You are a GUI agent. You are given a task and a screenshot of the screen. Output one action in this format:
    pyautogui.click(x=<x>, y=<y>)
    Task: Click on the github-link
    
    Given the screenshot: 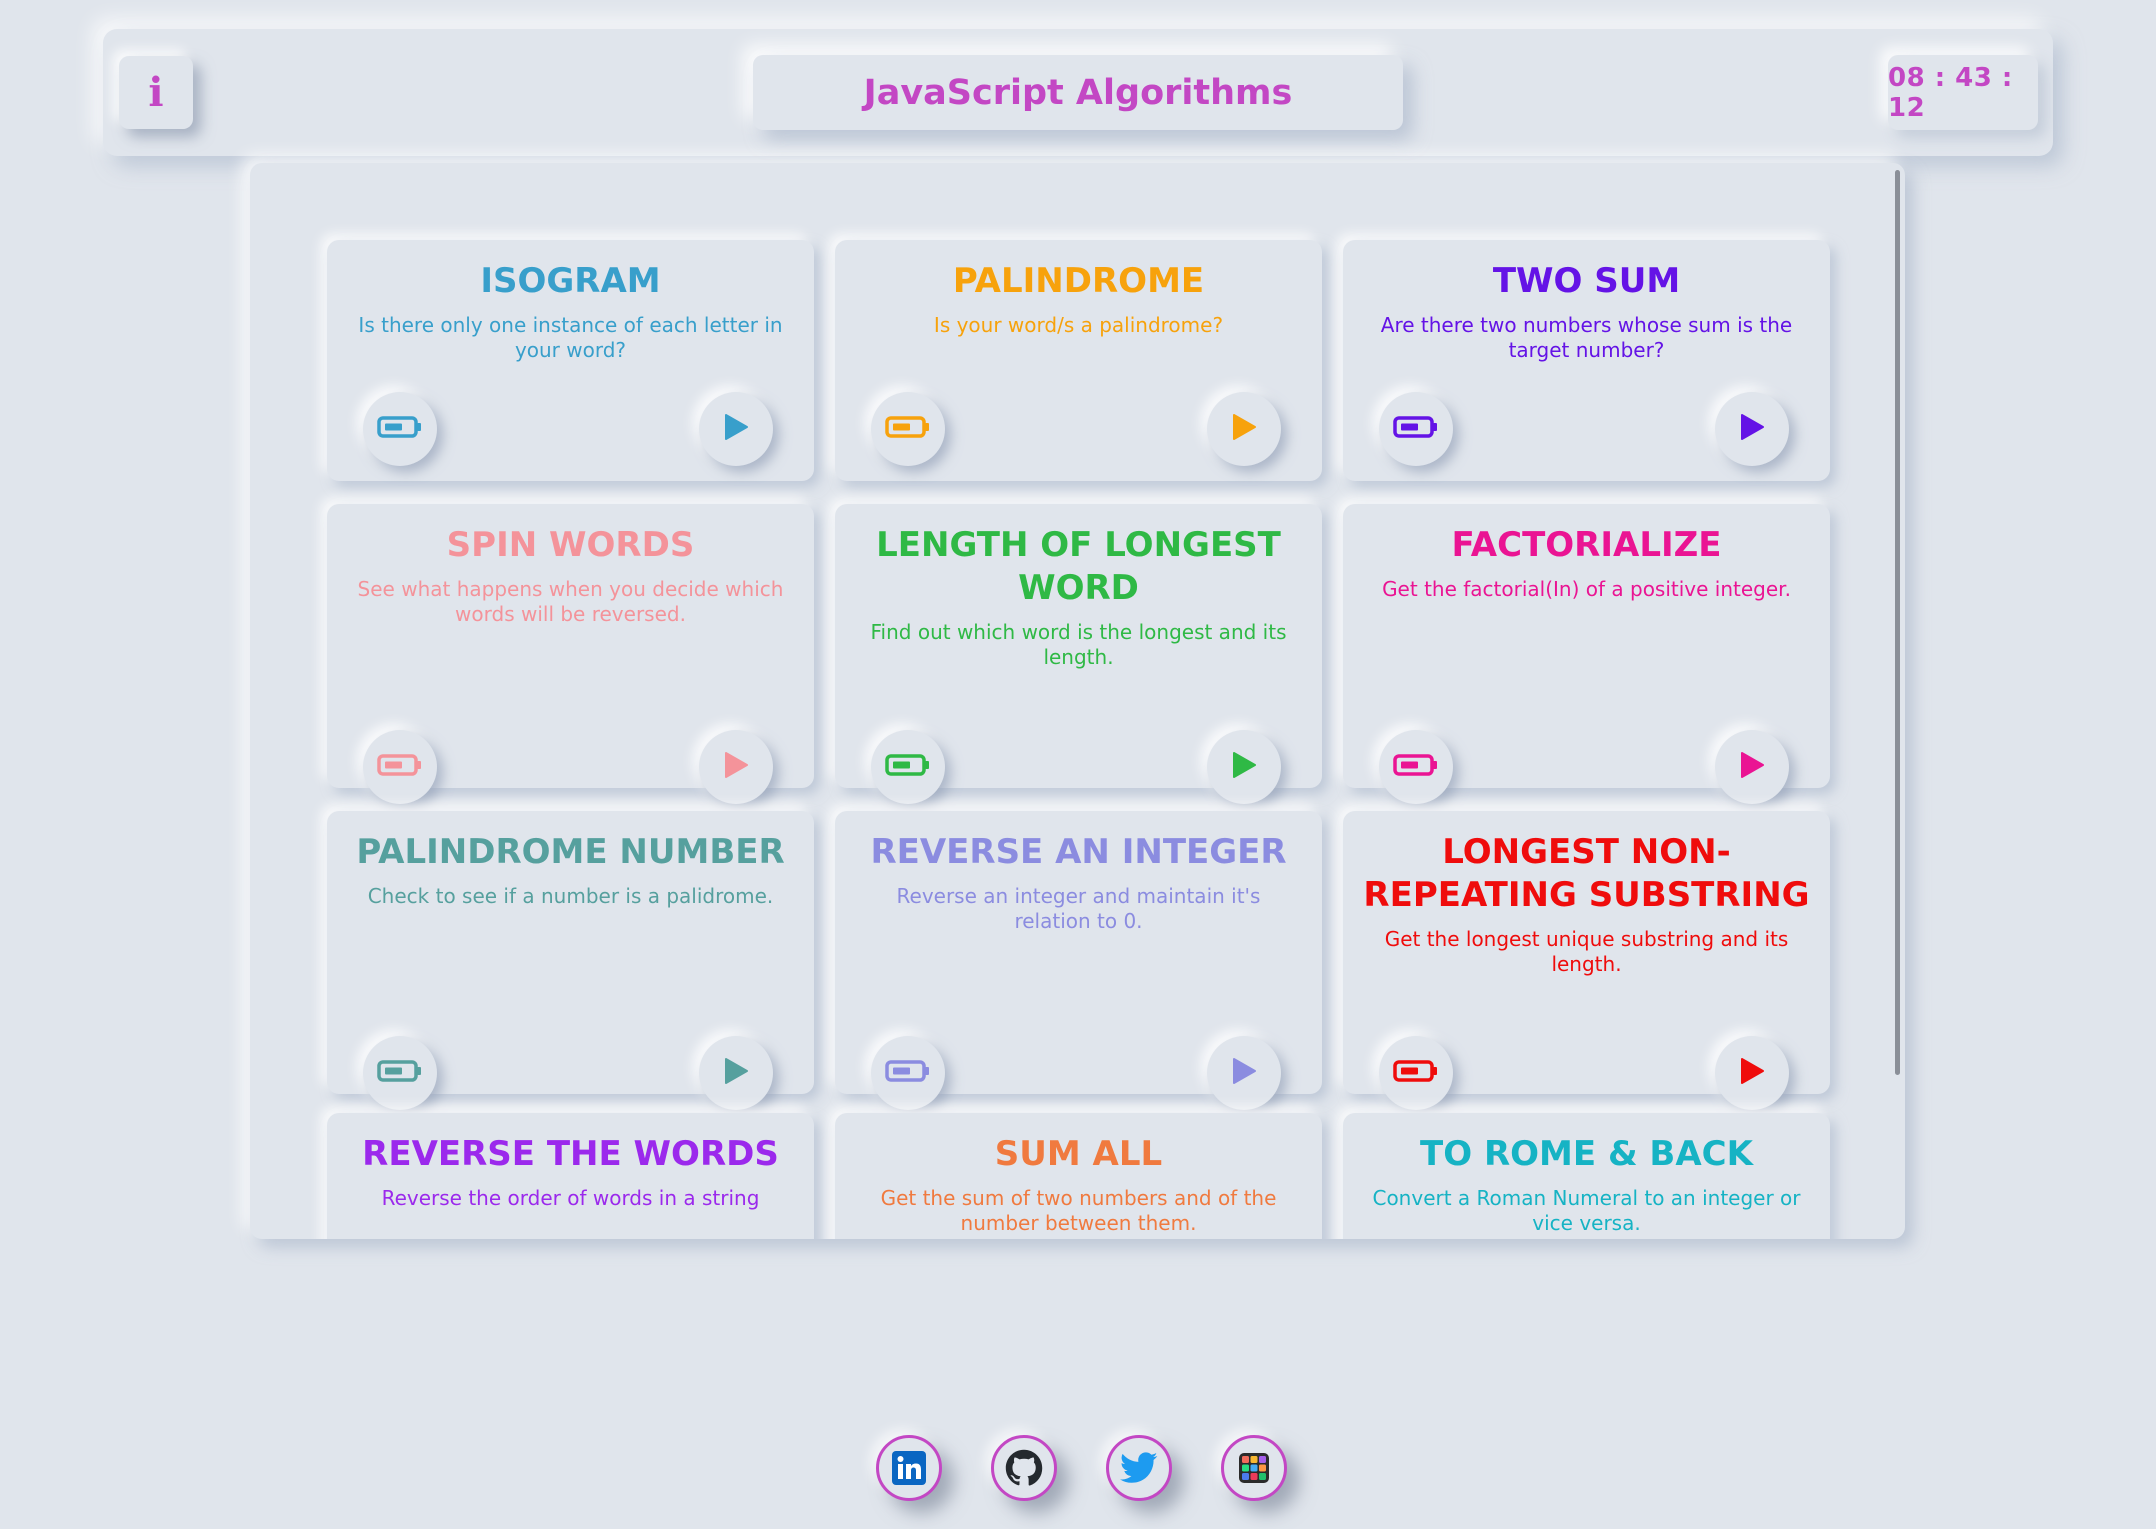 What is the action you would take?
    pyautogui.click(x=1024, y=1468)
    